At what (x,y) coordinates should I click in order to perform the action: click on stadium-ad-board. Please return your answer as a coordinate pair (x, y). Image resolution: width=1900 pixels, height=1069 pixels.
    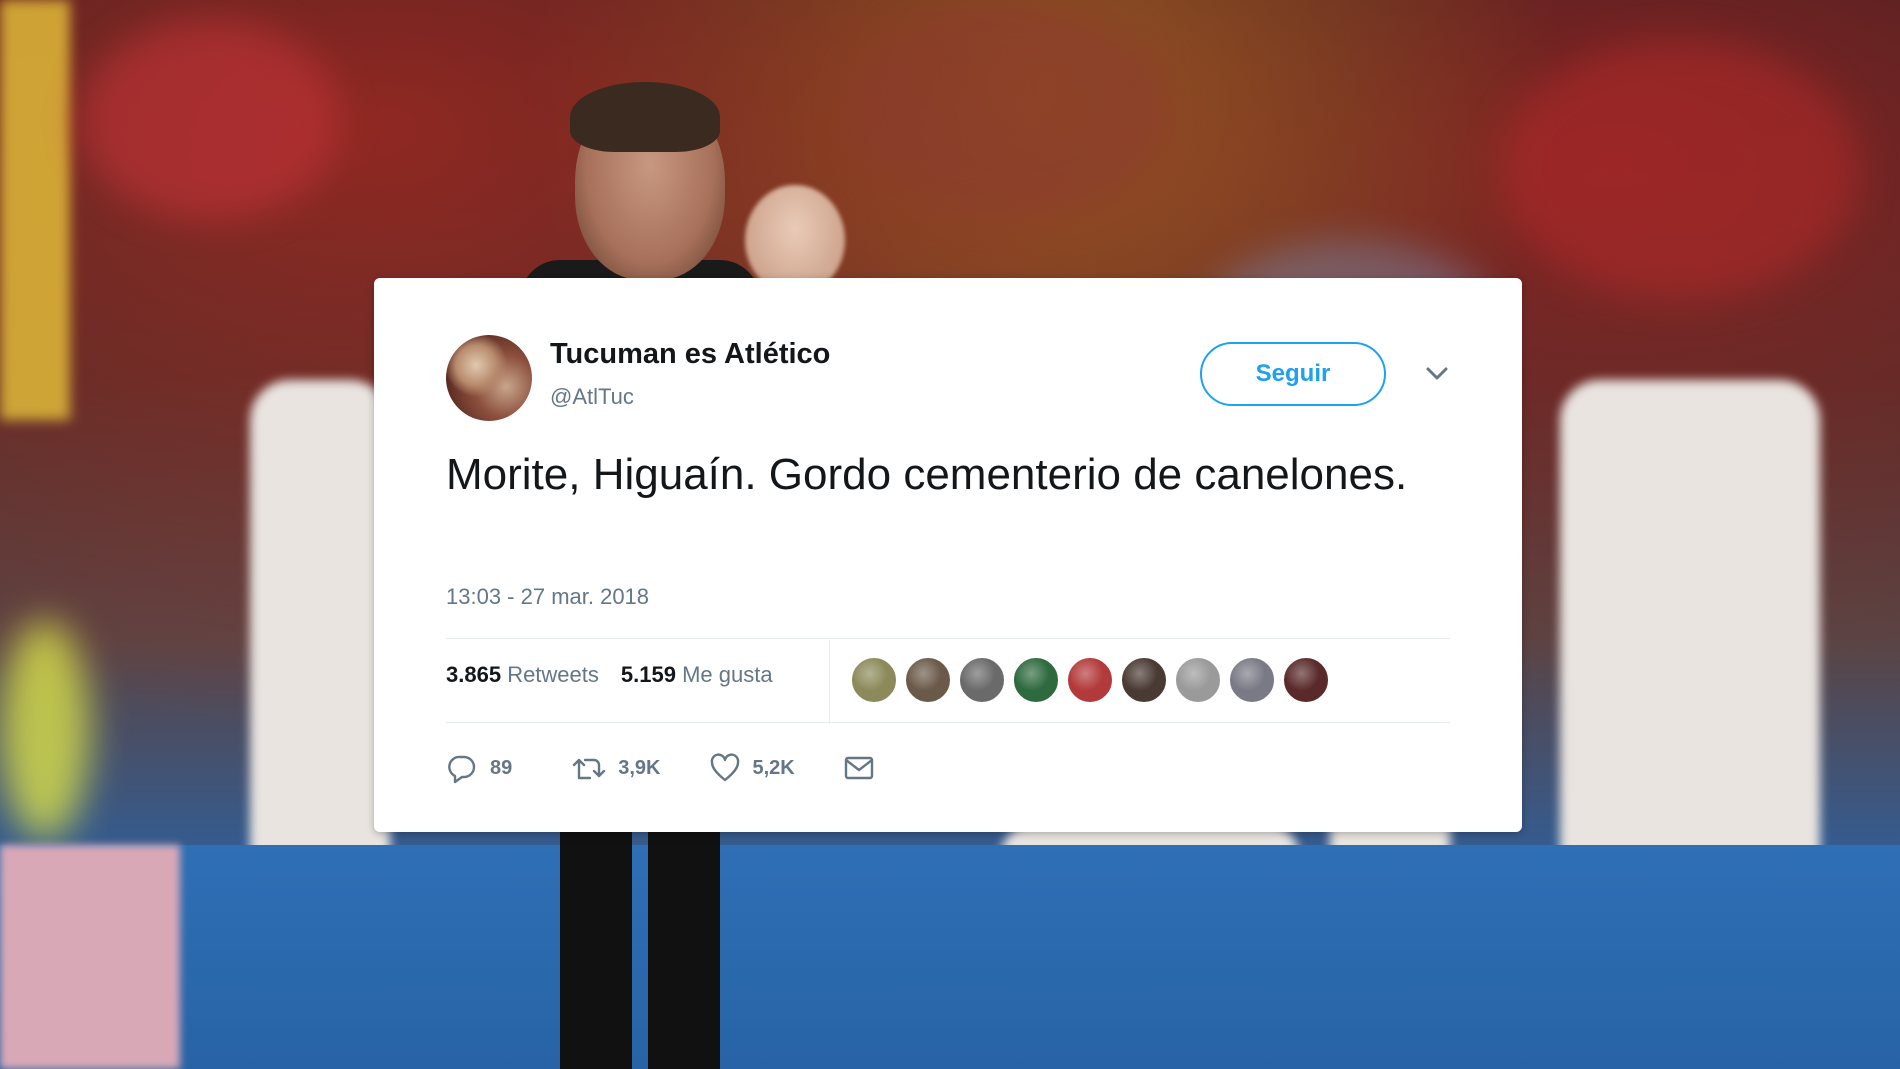
    Looking at the image, I should click on (90, 957).